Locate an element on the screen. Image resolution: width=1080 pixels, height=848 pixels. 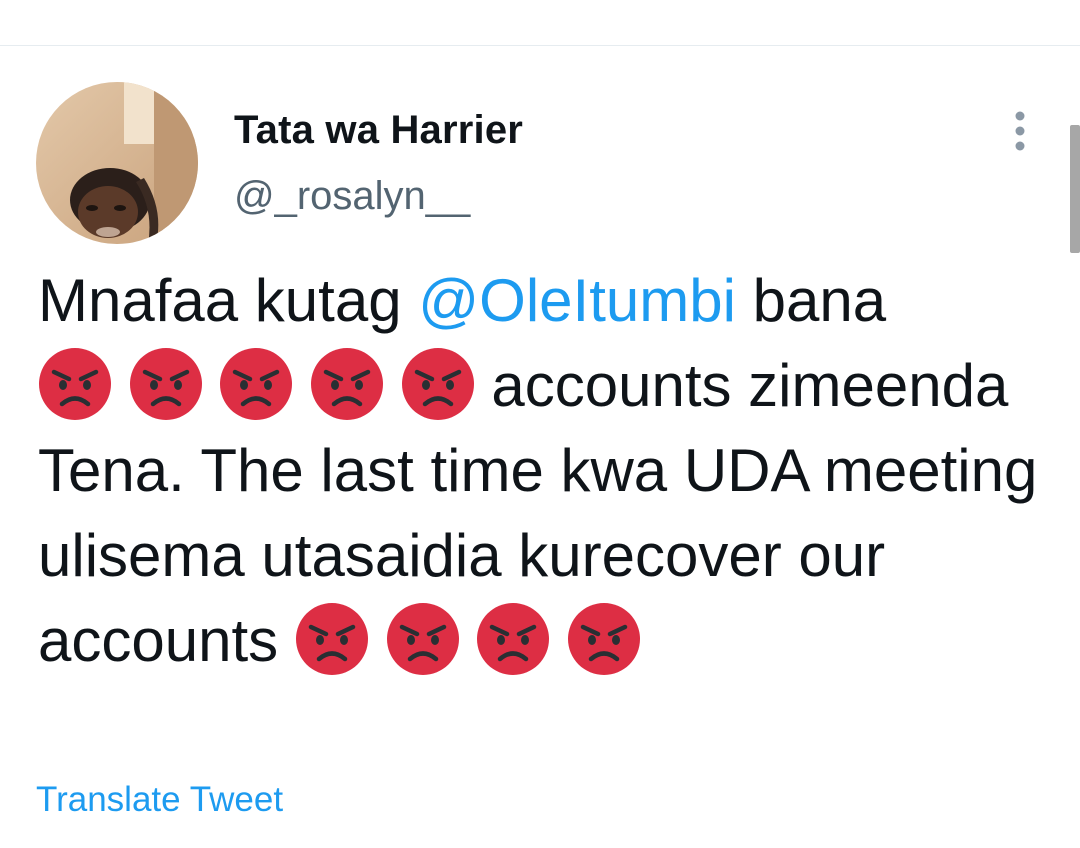
scrollbar-thumb is located at coordinates (1075, 189).